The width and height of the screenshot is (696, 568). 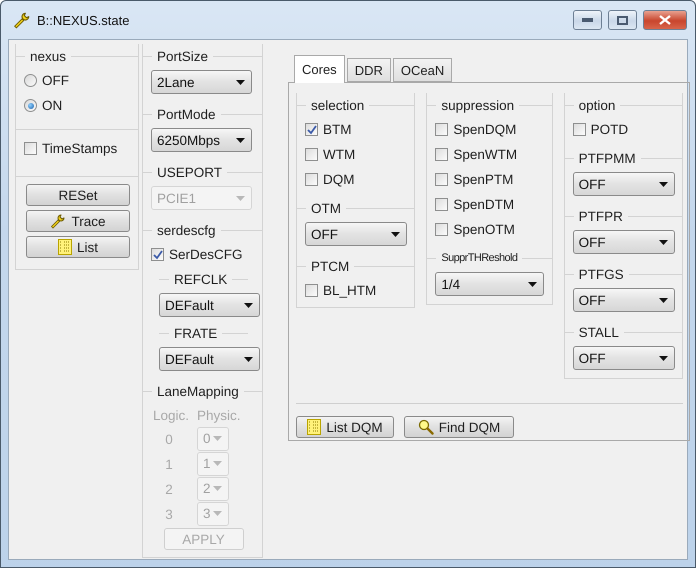 I want to click on column-header: Physic., so click(x=217, y=415).